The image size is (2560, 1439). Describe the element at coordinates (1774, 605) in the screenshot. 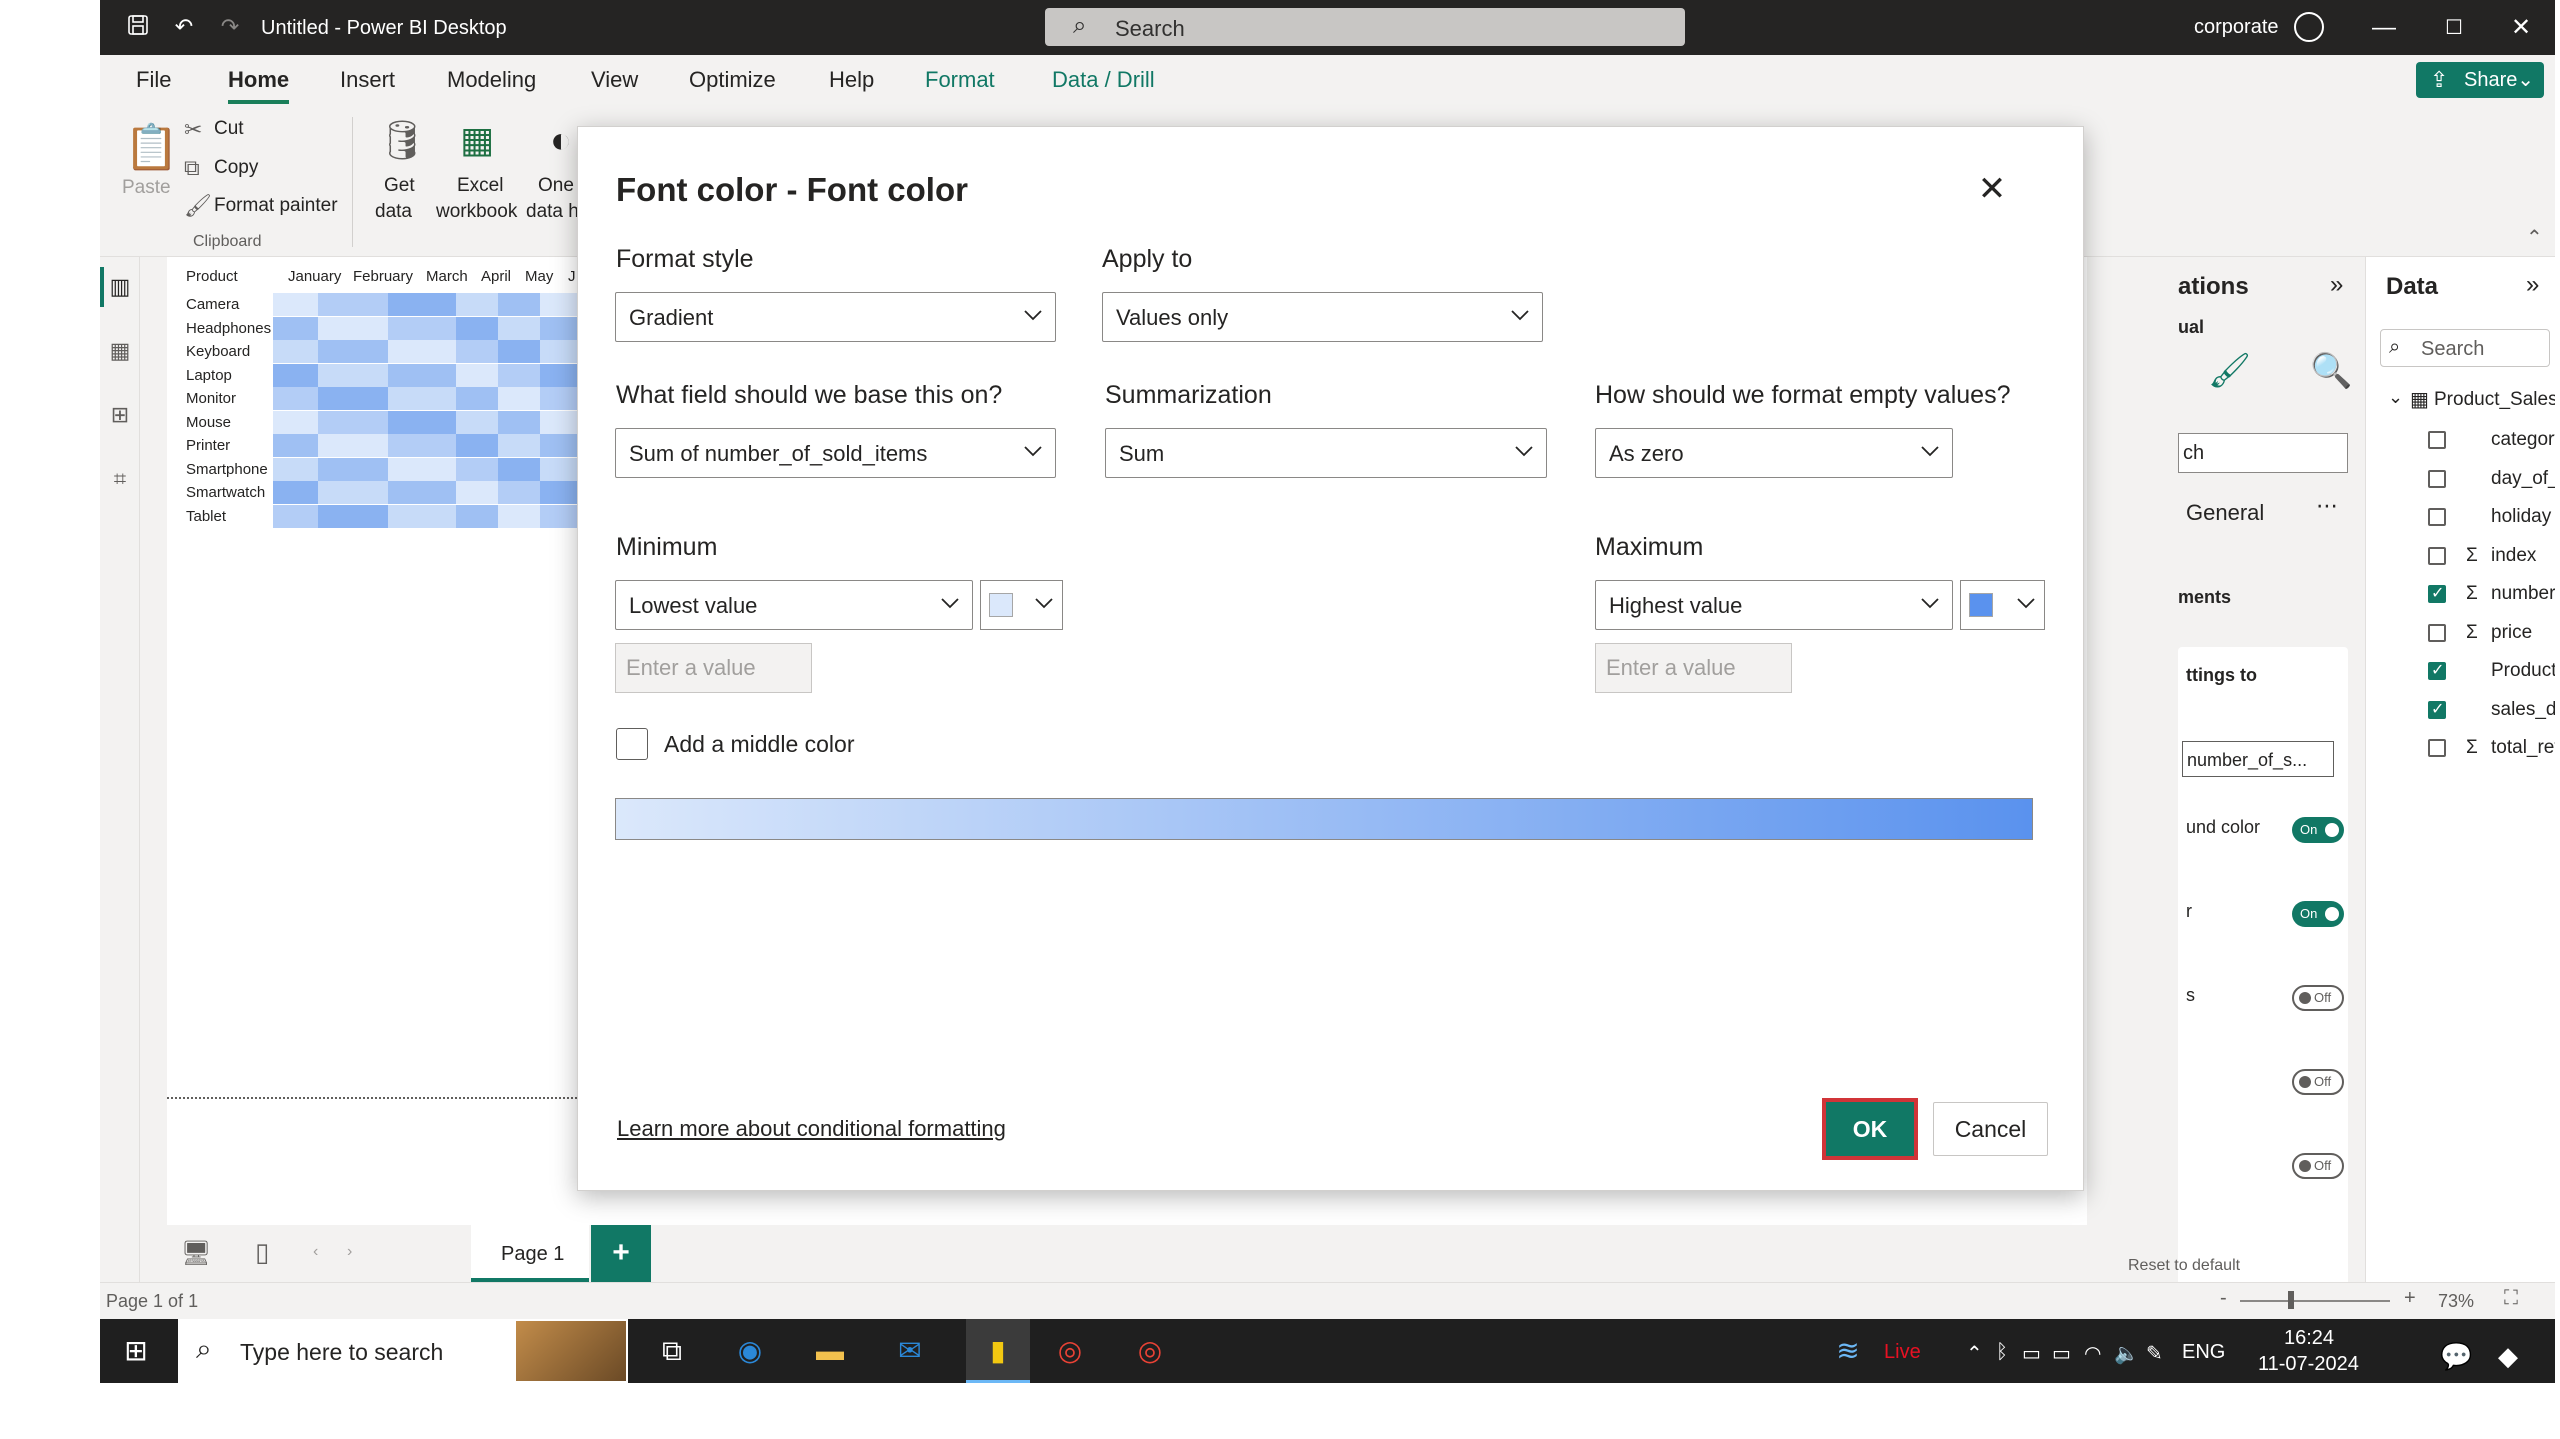

I see `maximum-select: Highest value` at that location.